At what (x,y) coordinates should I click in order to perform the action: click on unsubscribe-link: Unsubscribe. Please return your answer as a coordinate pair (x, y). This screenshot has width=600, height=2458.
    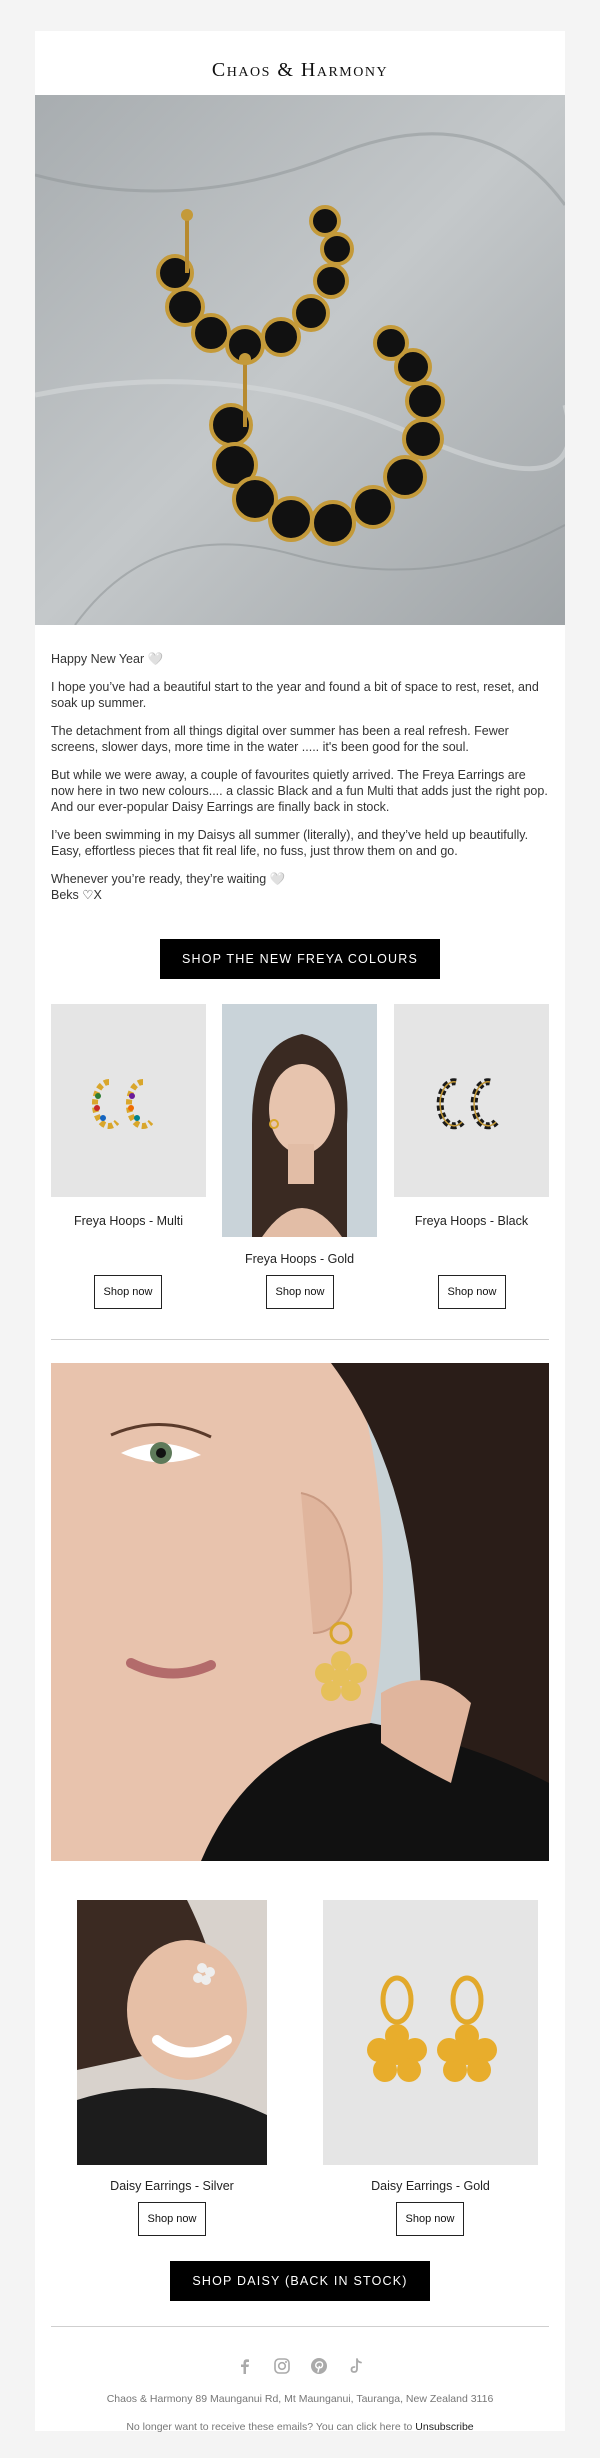
    Looking at the image, I should click on (444, 2427).